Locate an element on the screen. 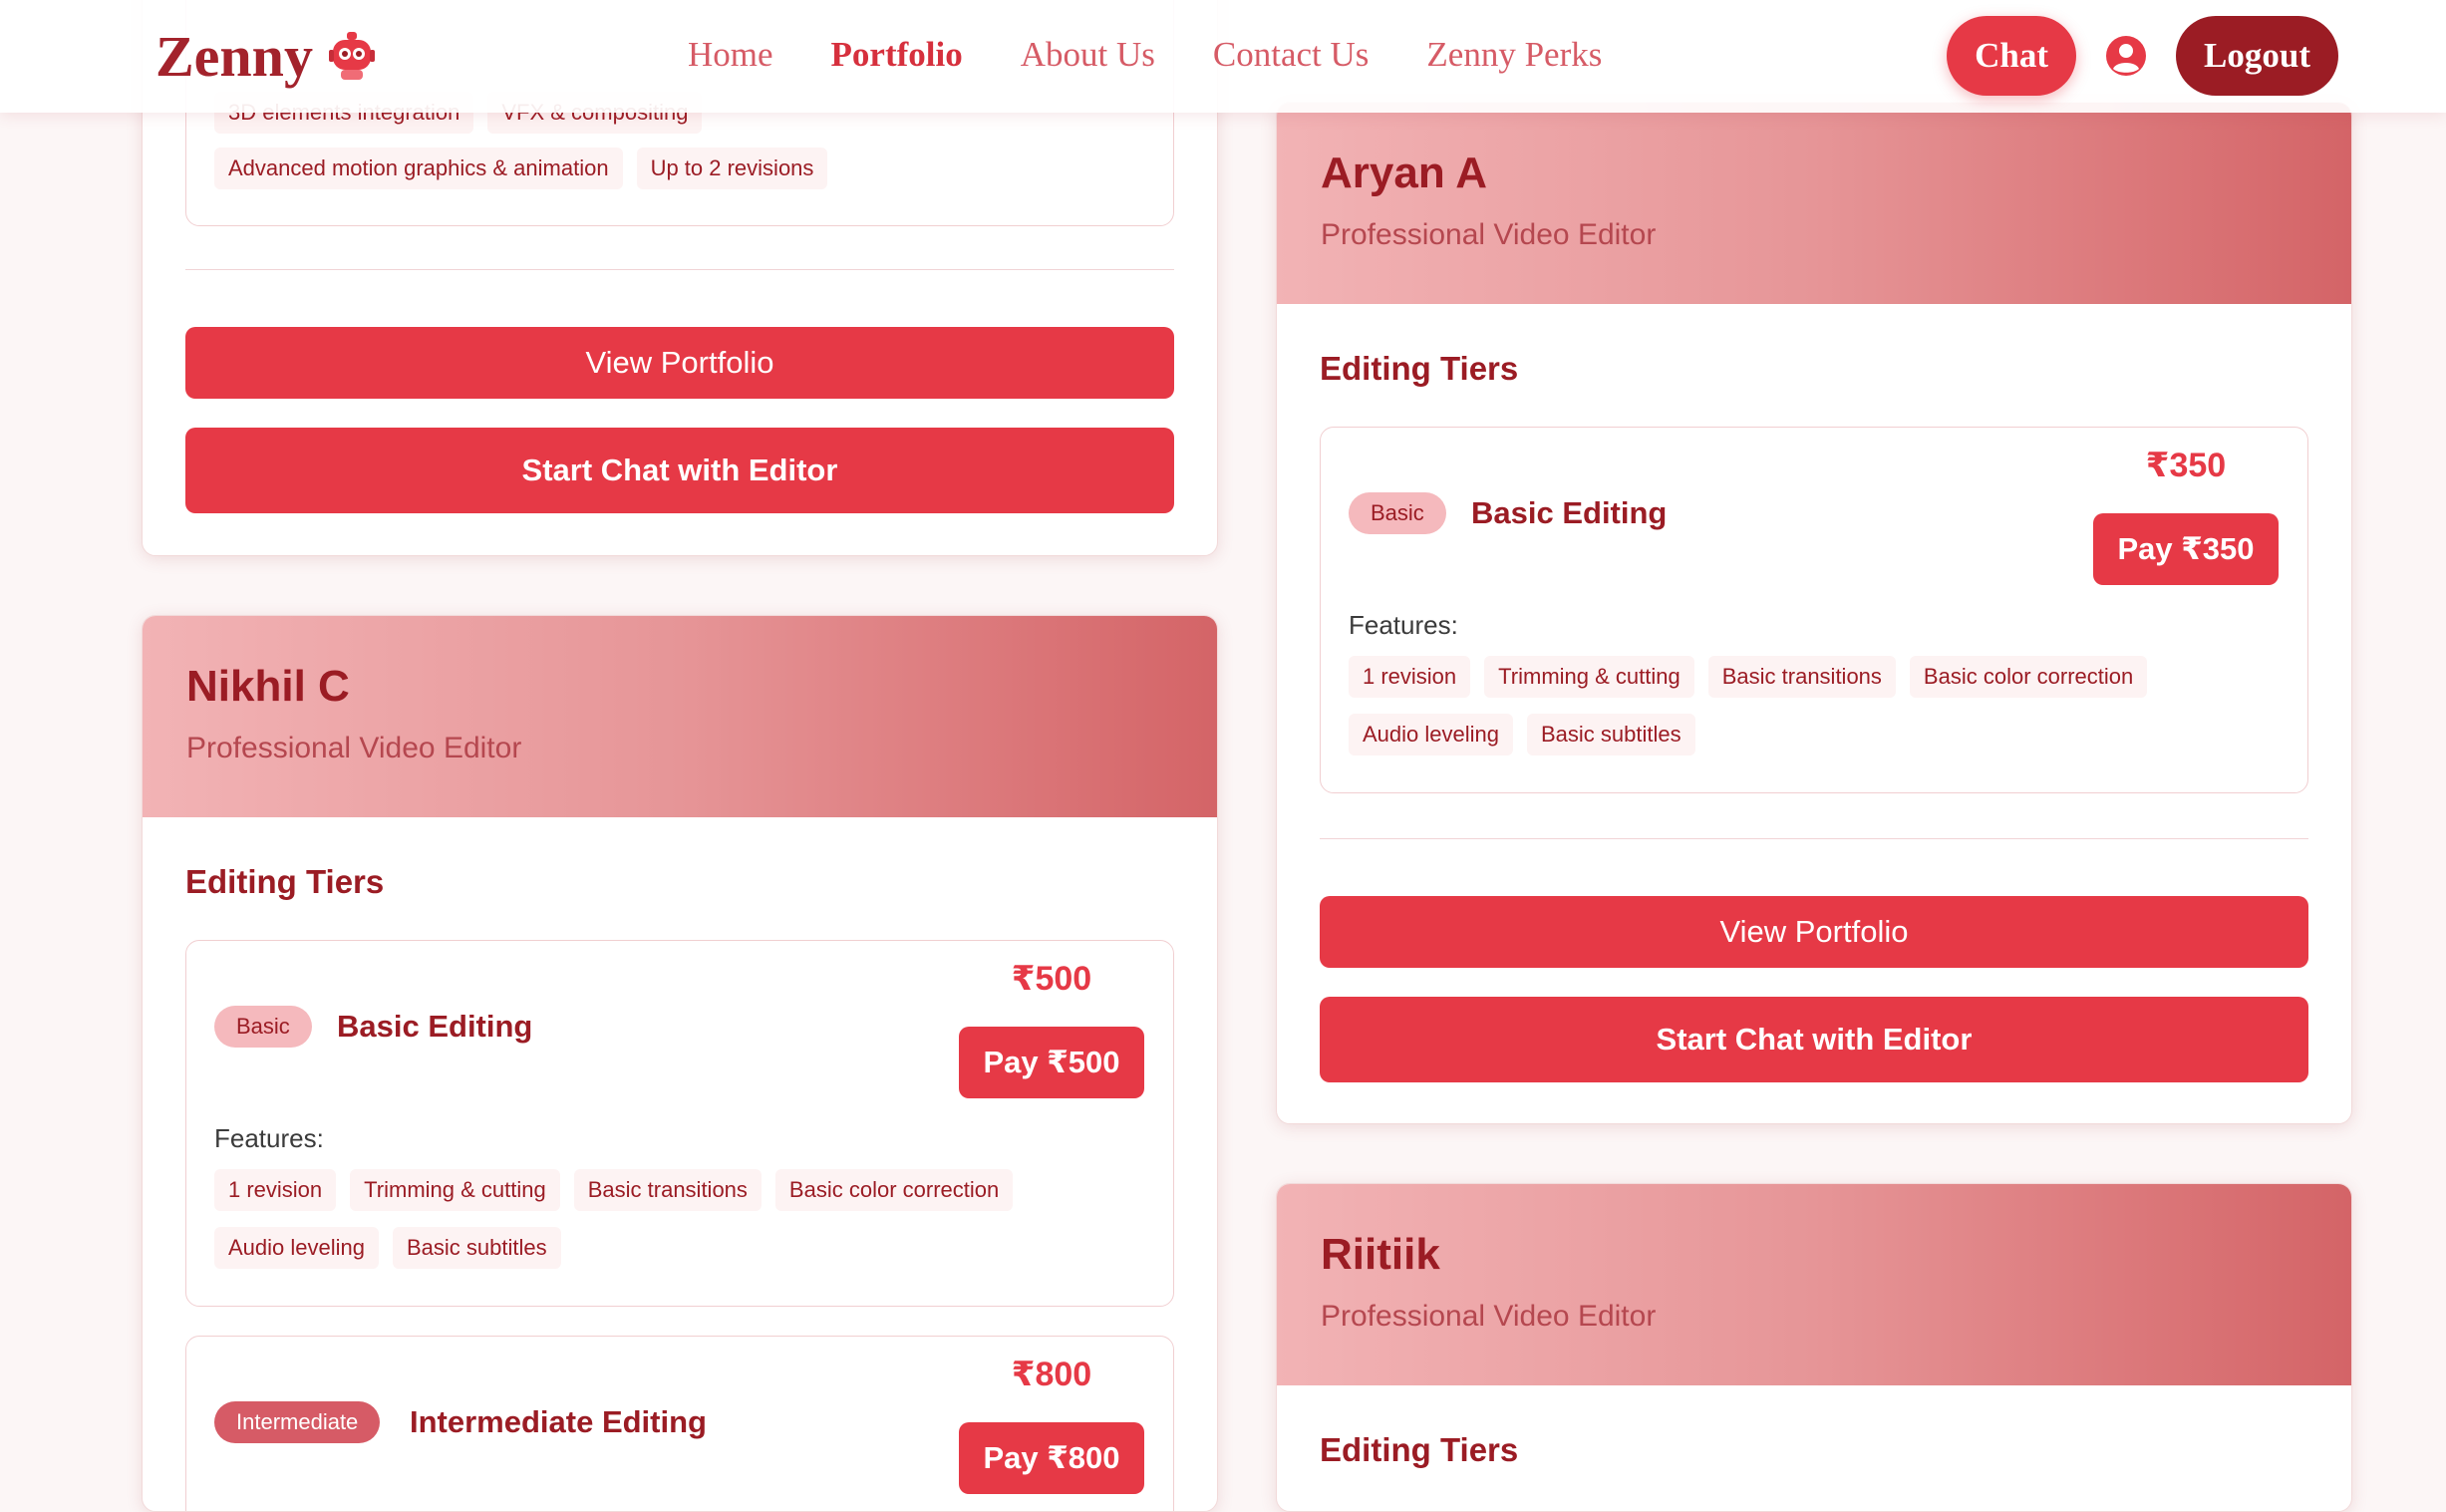 Image resolution: width=2446 pixels, height=1512 pixels. nav-contact-us: Contact Us is located at coordinates (1291, 55).